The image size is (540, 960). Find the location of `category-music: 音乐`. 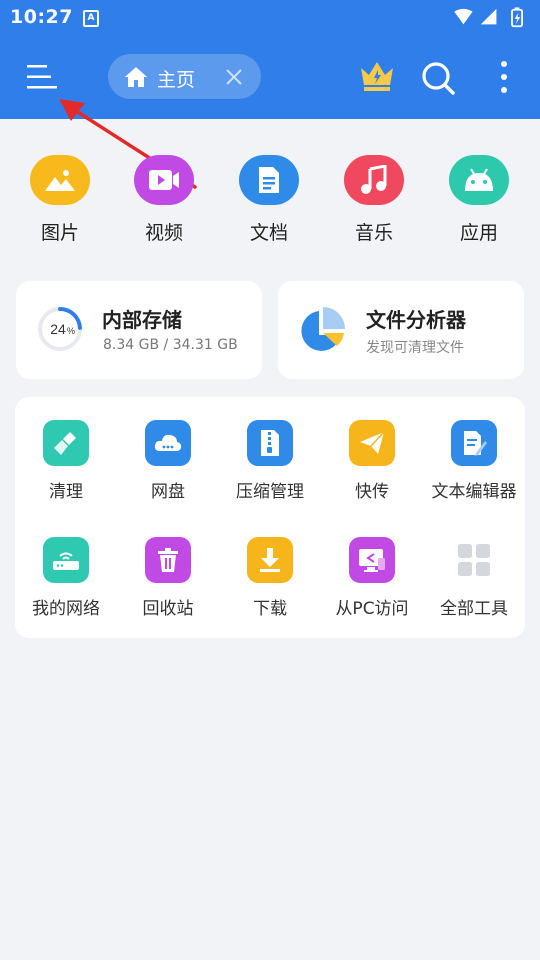

category-music: 音乐 is located at coordinates (374, 196).